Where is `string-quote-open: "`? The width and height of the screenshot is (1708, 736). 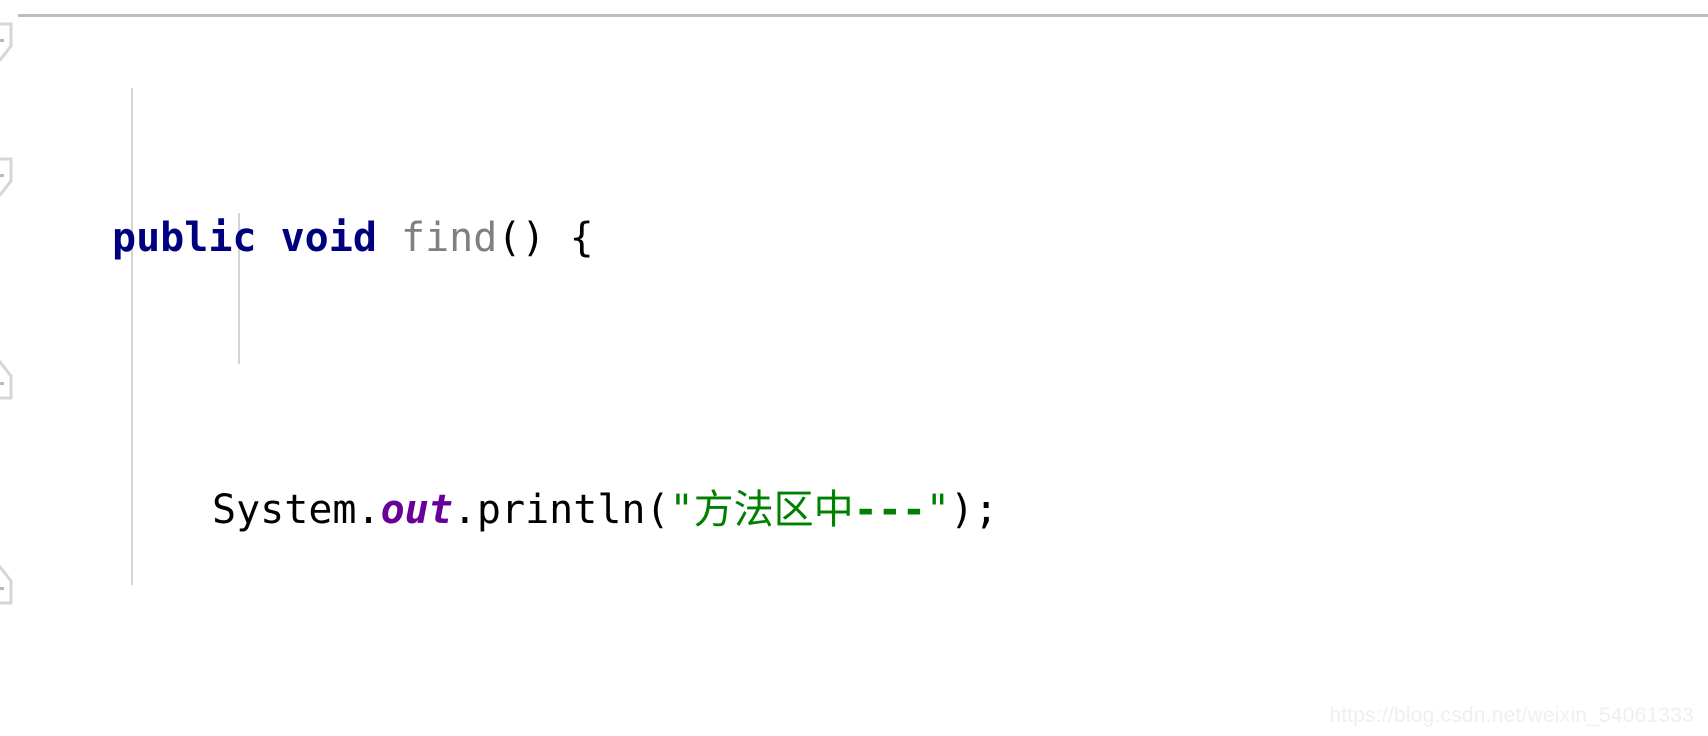
string-quote-open: " is located at coordinates (681, 510).